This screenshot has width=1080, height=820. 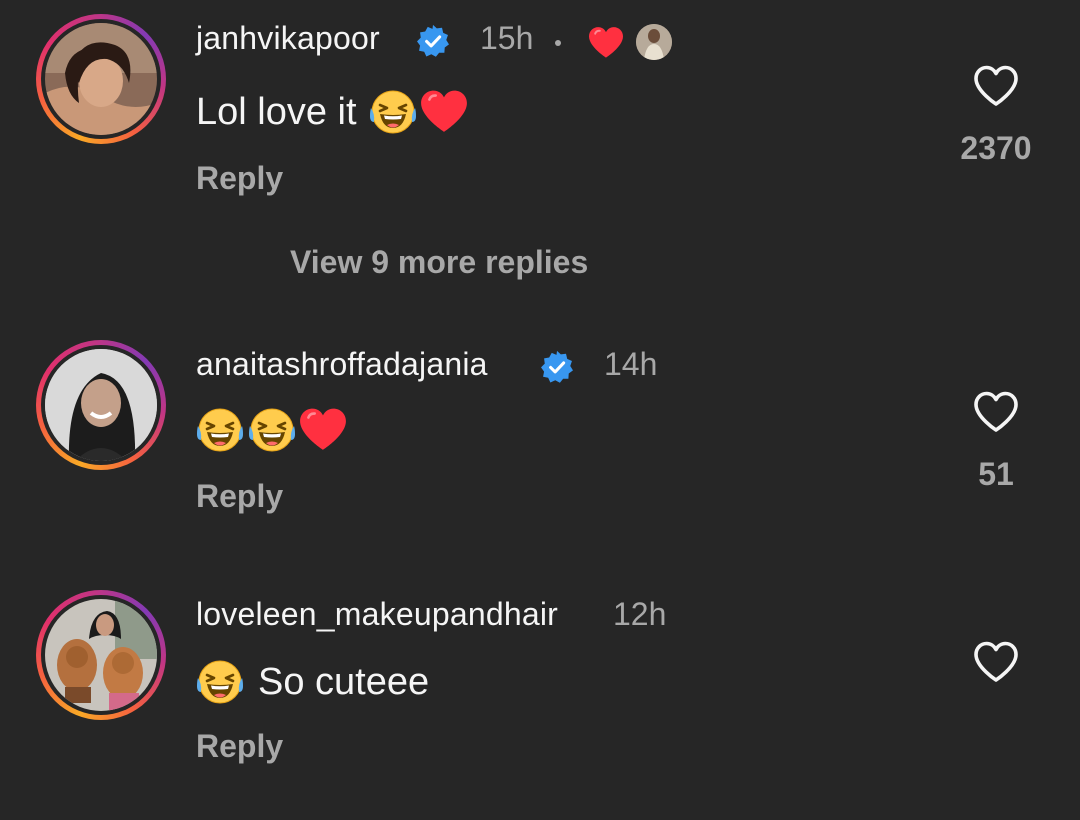 I want to click on comment-time: 15h, so click(x=507, y=38).